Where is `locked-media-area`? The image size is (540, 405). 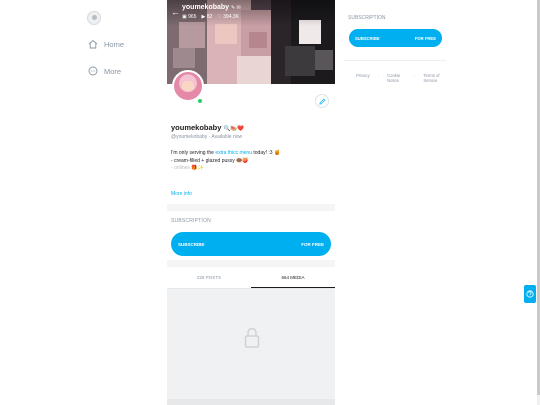
locked-media-area is located at coordinates (251, 347).